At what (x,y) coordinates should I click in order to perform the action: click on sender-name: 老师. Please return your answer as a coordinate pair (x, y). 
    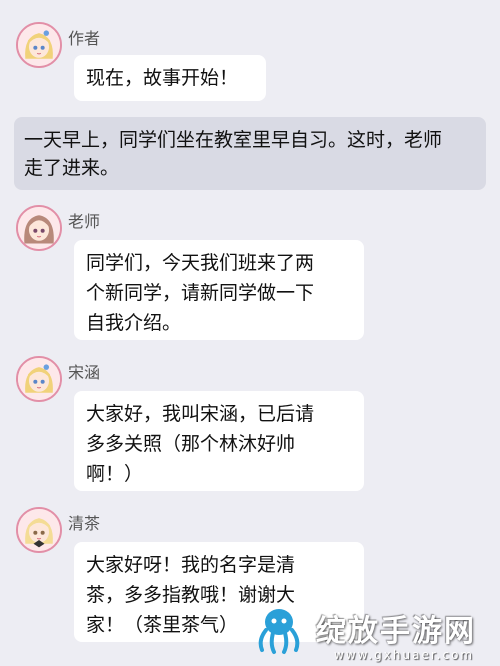
    Looking at the image, I should click on (84, 221).